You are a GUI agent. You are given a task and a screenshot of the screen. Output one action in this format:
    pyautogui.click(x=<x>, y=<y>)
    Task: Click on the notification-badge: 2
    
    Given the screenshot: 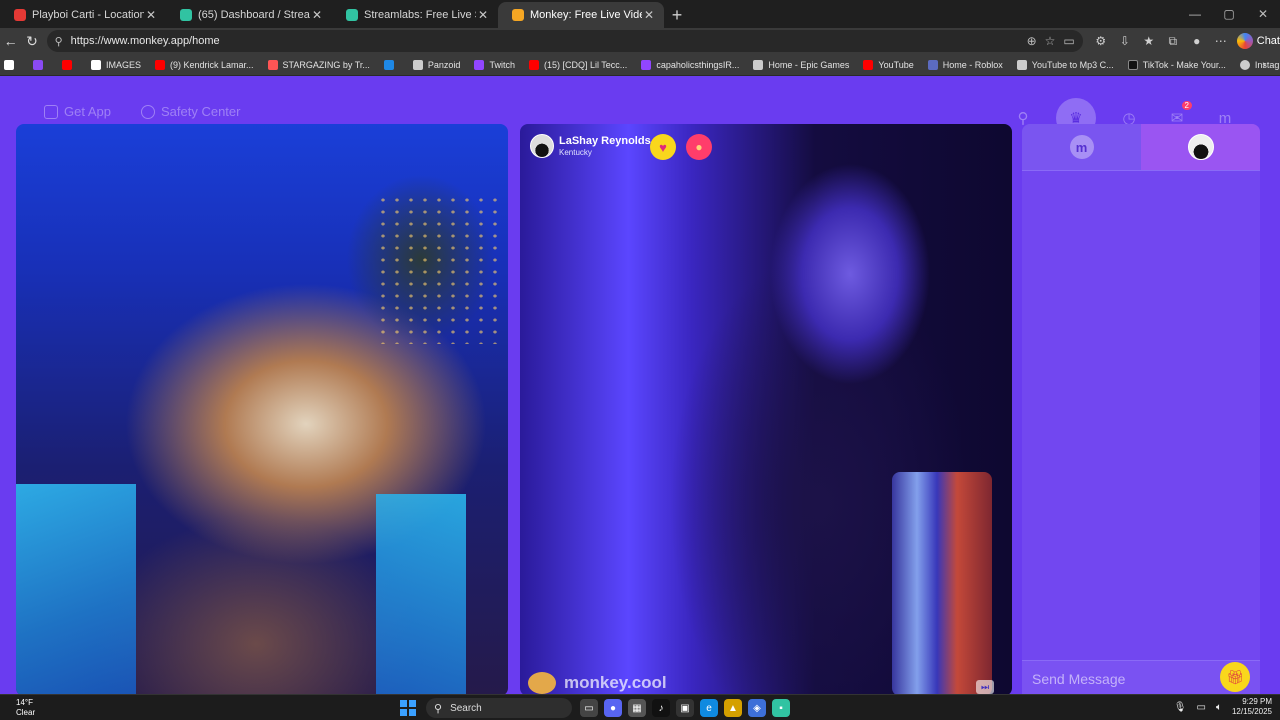 What is the action you would take?
    pyautogui.click(x=1186, y=105)
    